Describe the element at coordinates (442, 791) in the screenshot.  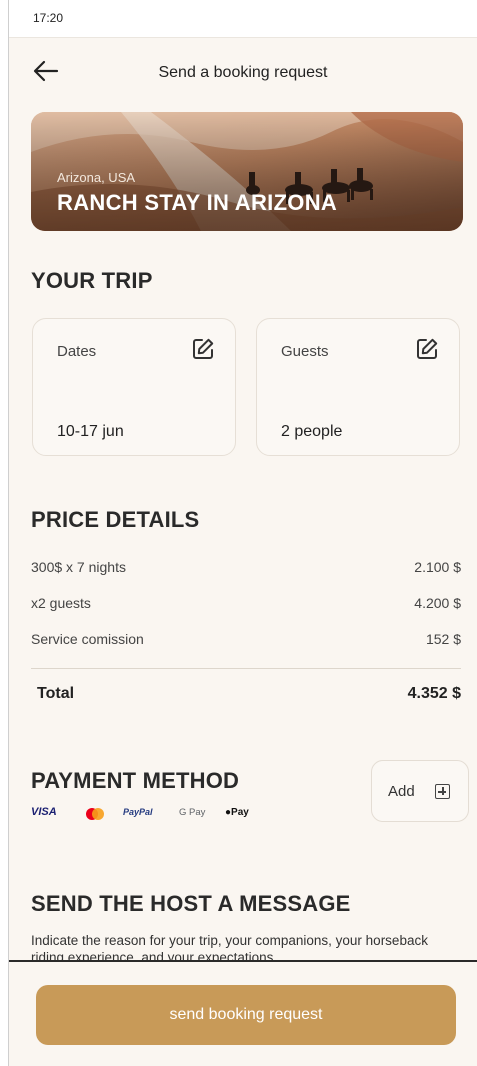
I see `plus-square-icon` at that location.